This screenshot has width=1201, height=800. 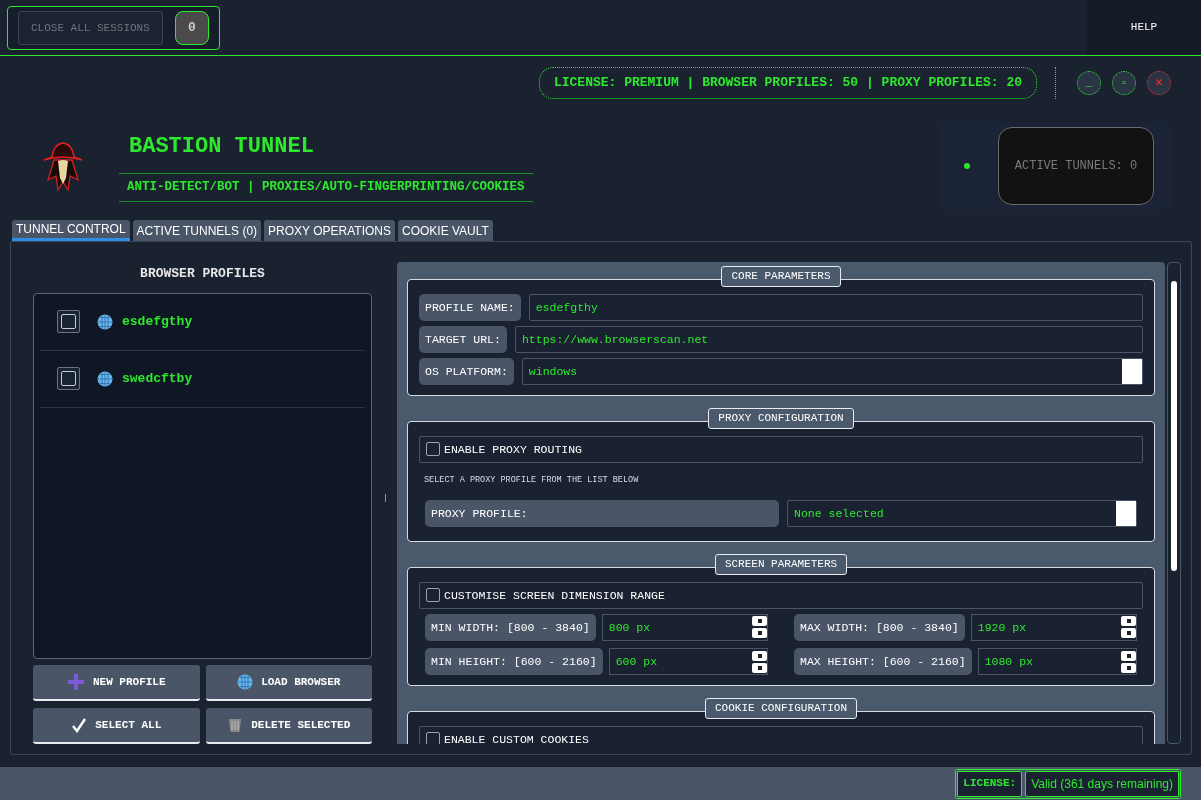 What do you see at coordinates (288, 726) in the screenshot?
I see `delete-button: DELETE SELECTED` at bounding box center [288, 726].